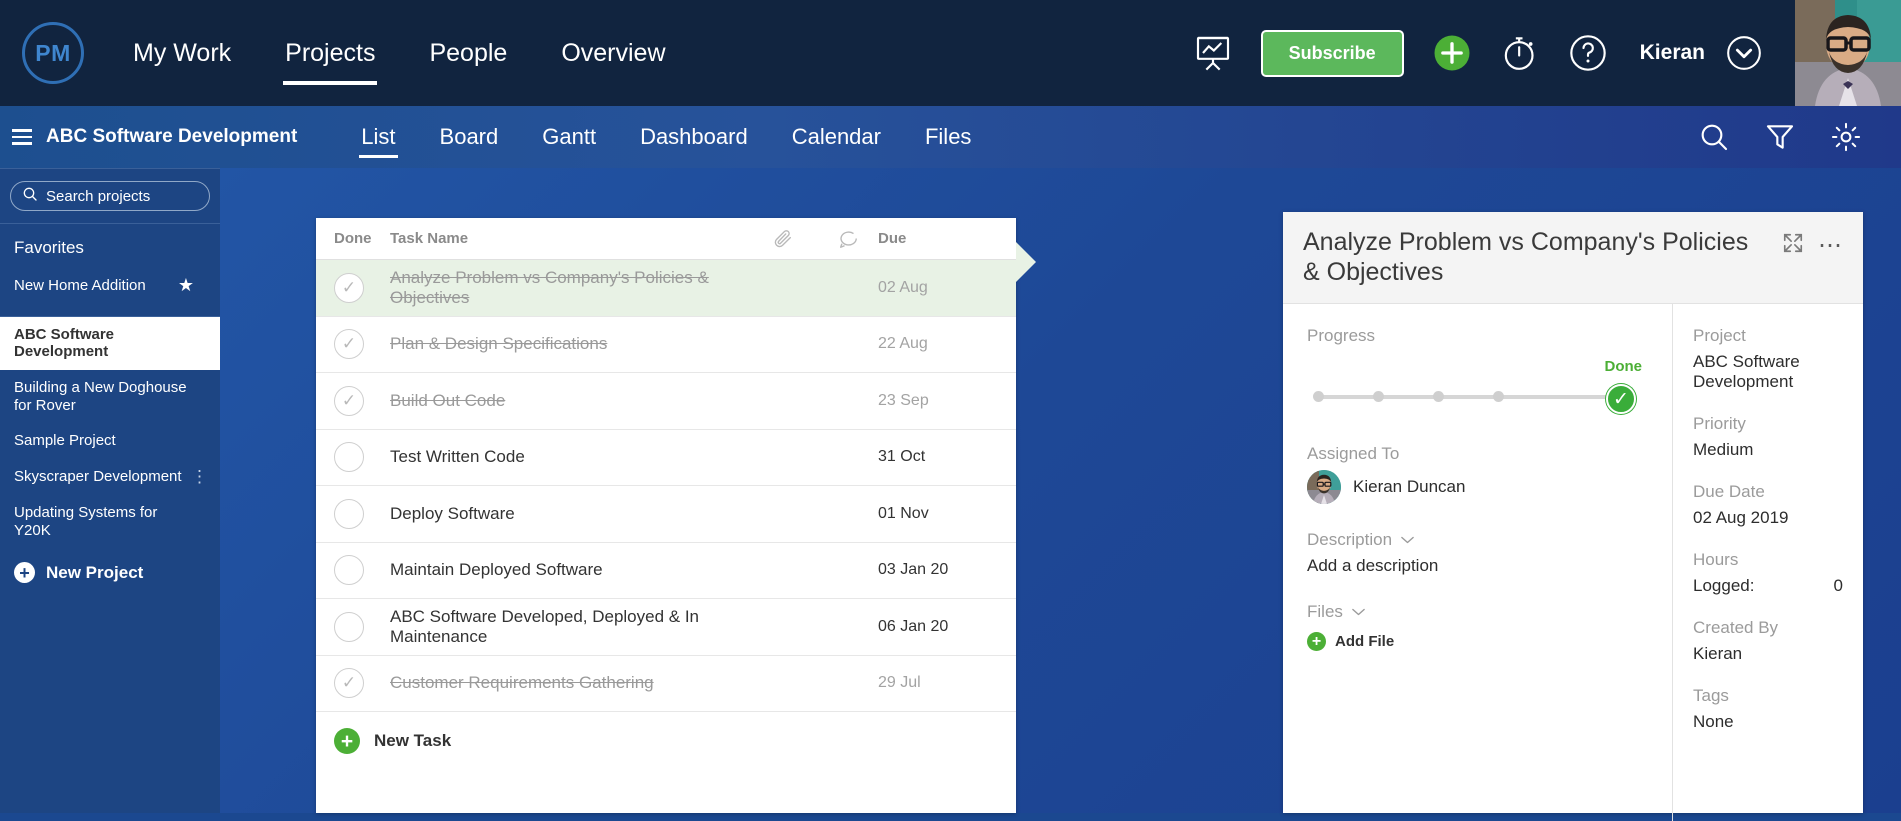  I want to click on chevron-down-icon, so click(1407, 540).